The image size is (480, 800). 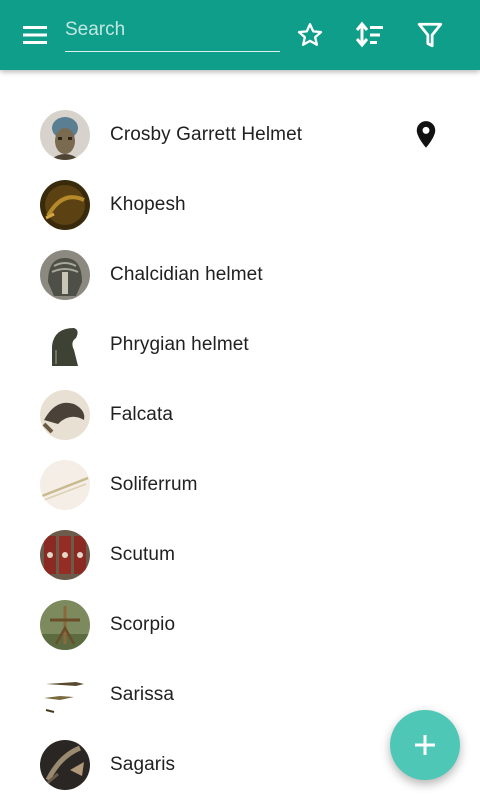 What do you see at coordinates (206, 134) in the screenshot?
I see `item-name: Crosby Garrett Helmet` at bounding box center [206, 134].